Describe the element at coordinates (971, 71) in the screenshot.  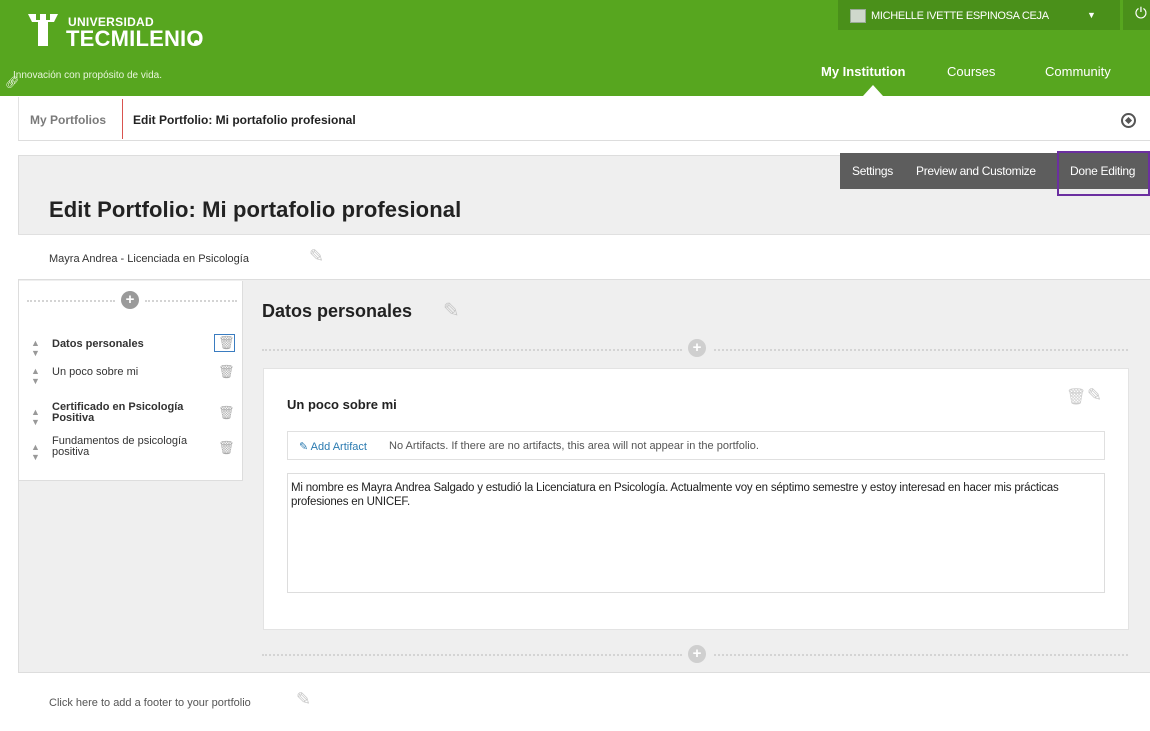
I see `tab-courses: Courses` at that location.